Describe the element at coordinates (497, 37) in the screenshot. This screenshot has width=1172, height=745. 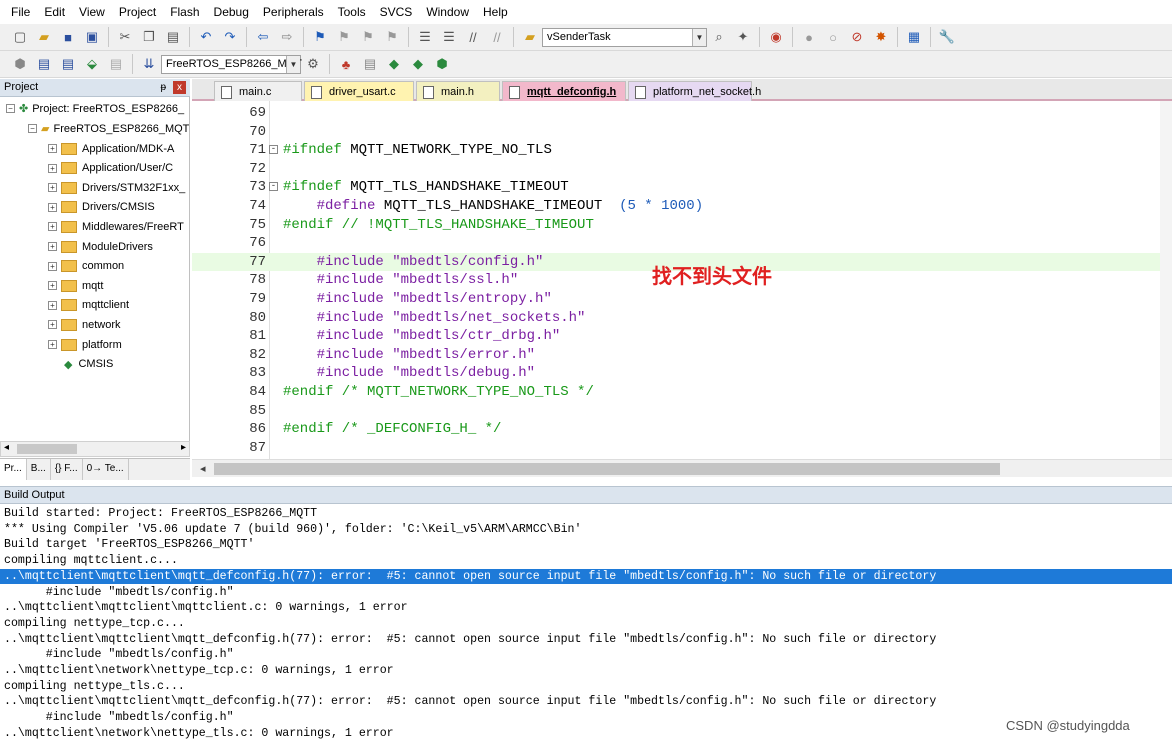
I see `uncomment-icon: //` at that location.